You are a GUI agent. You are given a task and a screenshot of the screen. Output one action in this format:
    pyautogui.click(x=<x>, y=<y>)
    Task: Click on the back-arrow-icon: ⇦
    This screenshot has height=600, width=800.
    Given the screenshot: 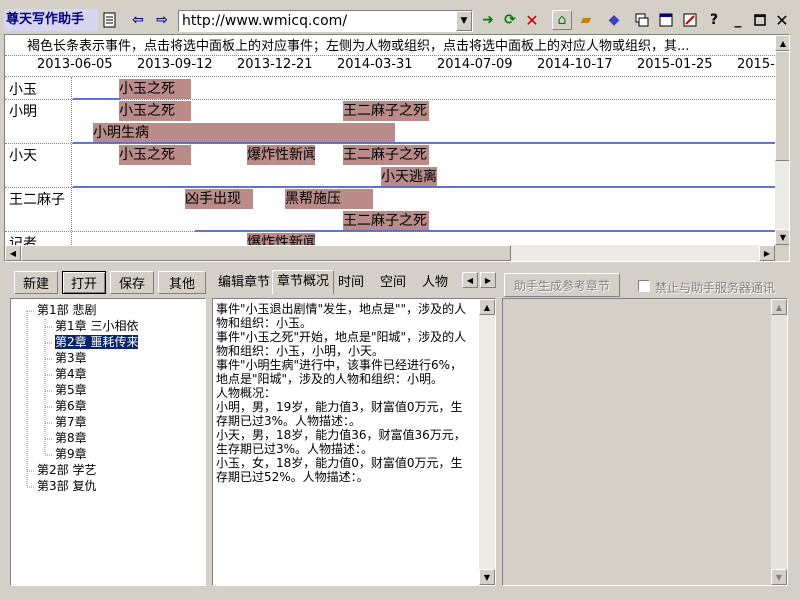 What is the action you would take?
    pyautogui.click(x=138, y=20)
    